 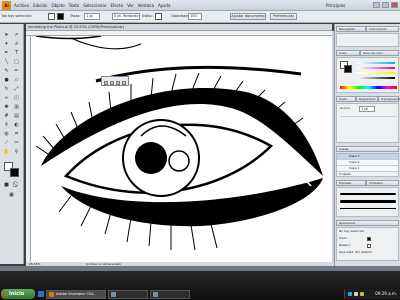 What do you see at coordinates (40, 5) in the screenshot?
I see `menu-edicion: Edición` at bounding box center [40, 5].